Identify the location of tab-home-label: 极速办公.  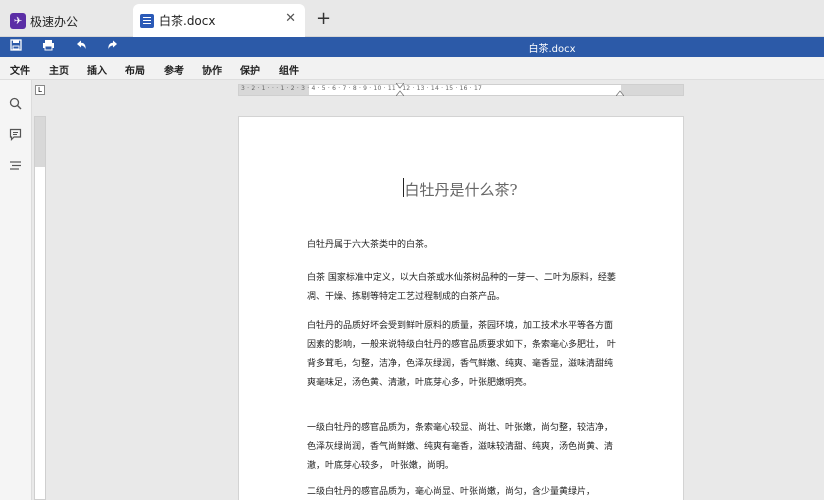
(54, 21).